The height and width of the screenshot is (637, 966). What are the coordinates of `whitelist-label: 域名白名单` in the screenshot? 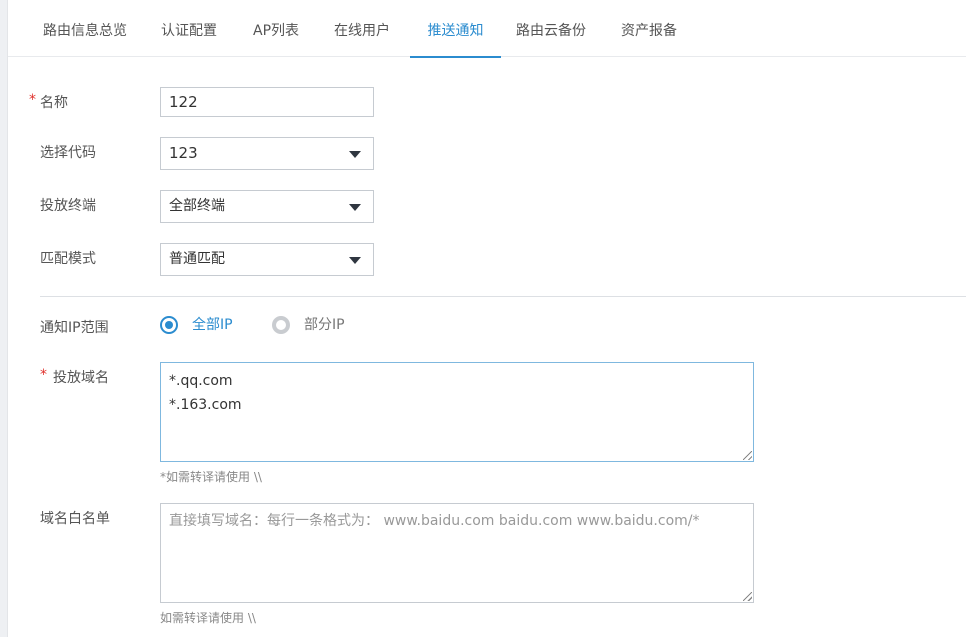 It's located at (75, 519).